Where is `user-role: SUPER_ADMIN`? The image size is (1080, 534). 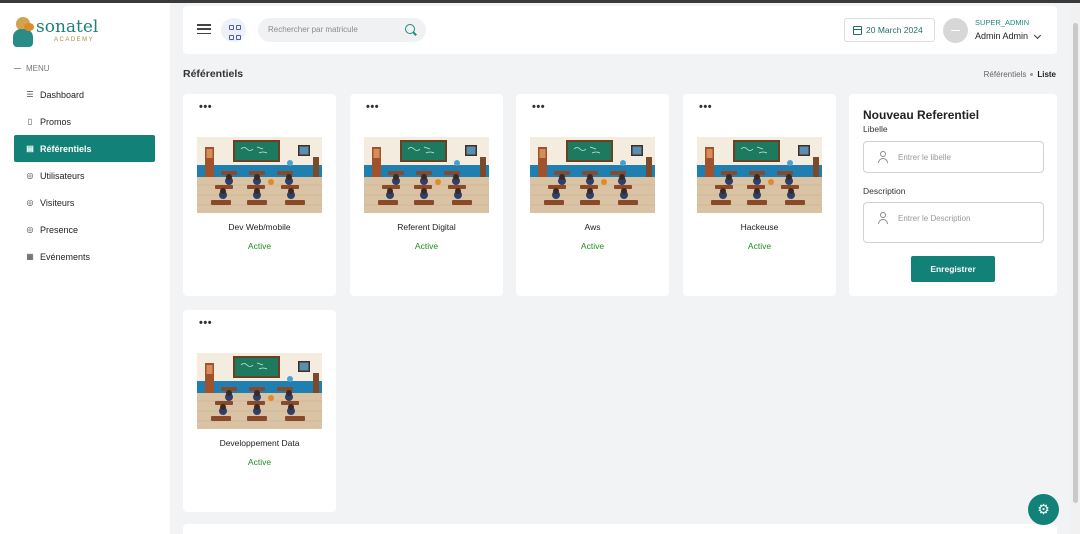
user-role: SUPER_ADMIN is located at coordinates (1002, 22).